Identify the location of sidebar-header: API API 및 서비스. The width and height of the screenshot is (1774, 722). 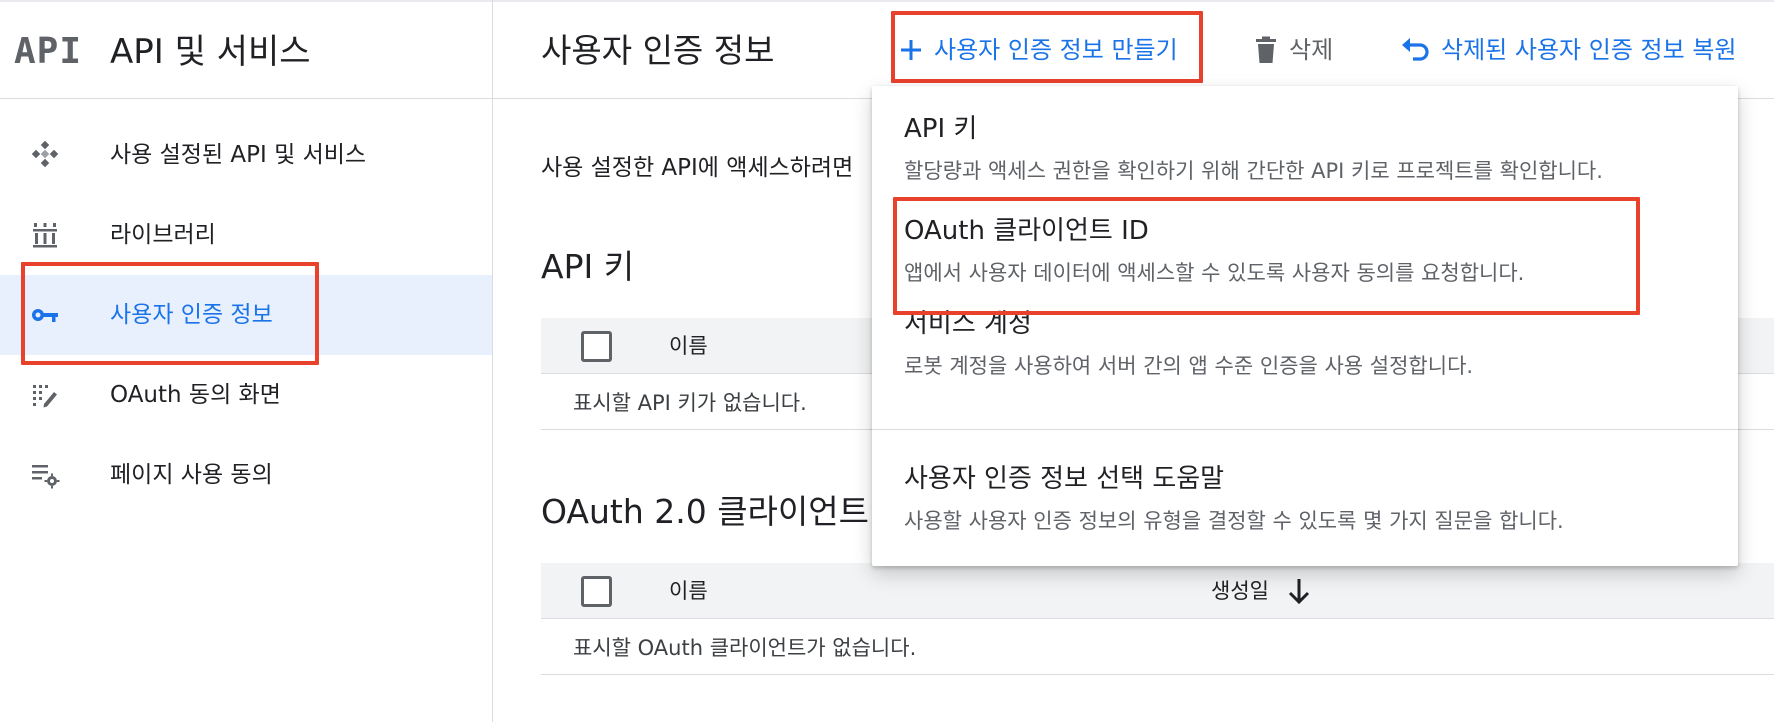
(246, 49).